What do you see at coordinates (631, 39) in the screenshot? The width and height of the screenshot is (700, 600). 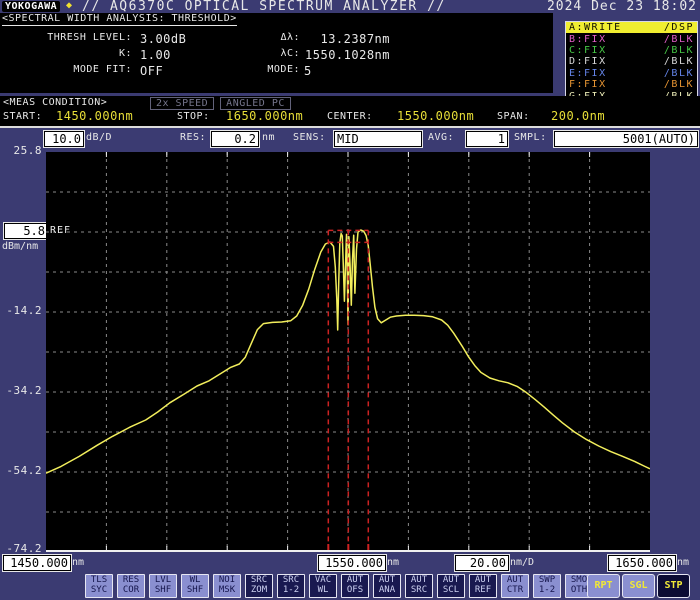 I see `trace-row-b: B:FIX/BLK` at bounding box center [631, 39].